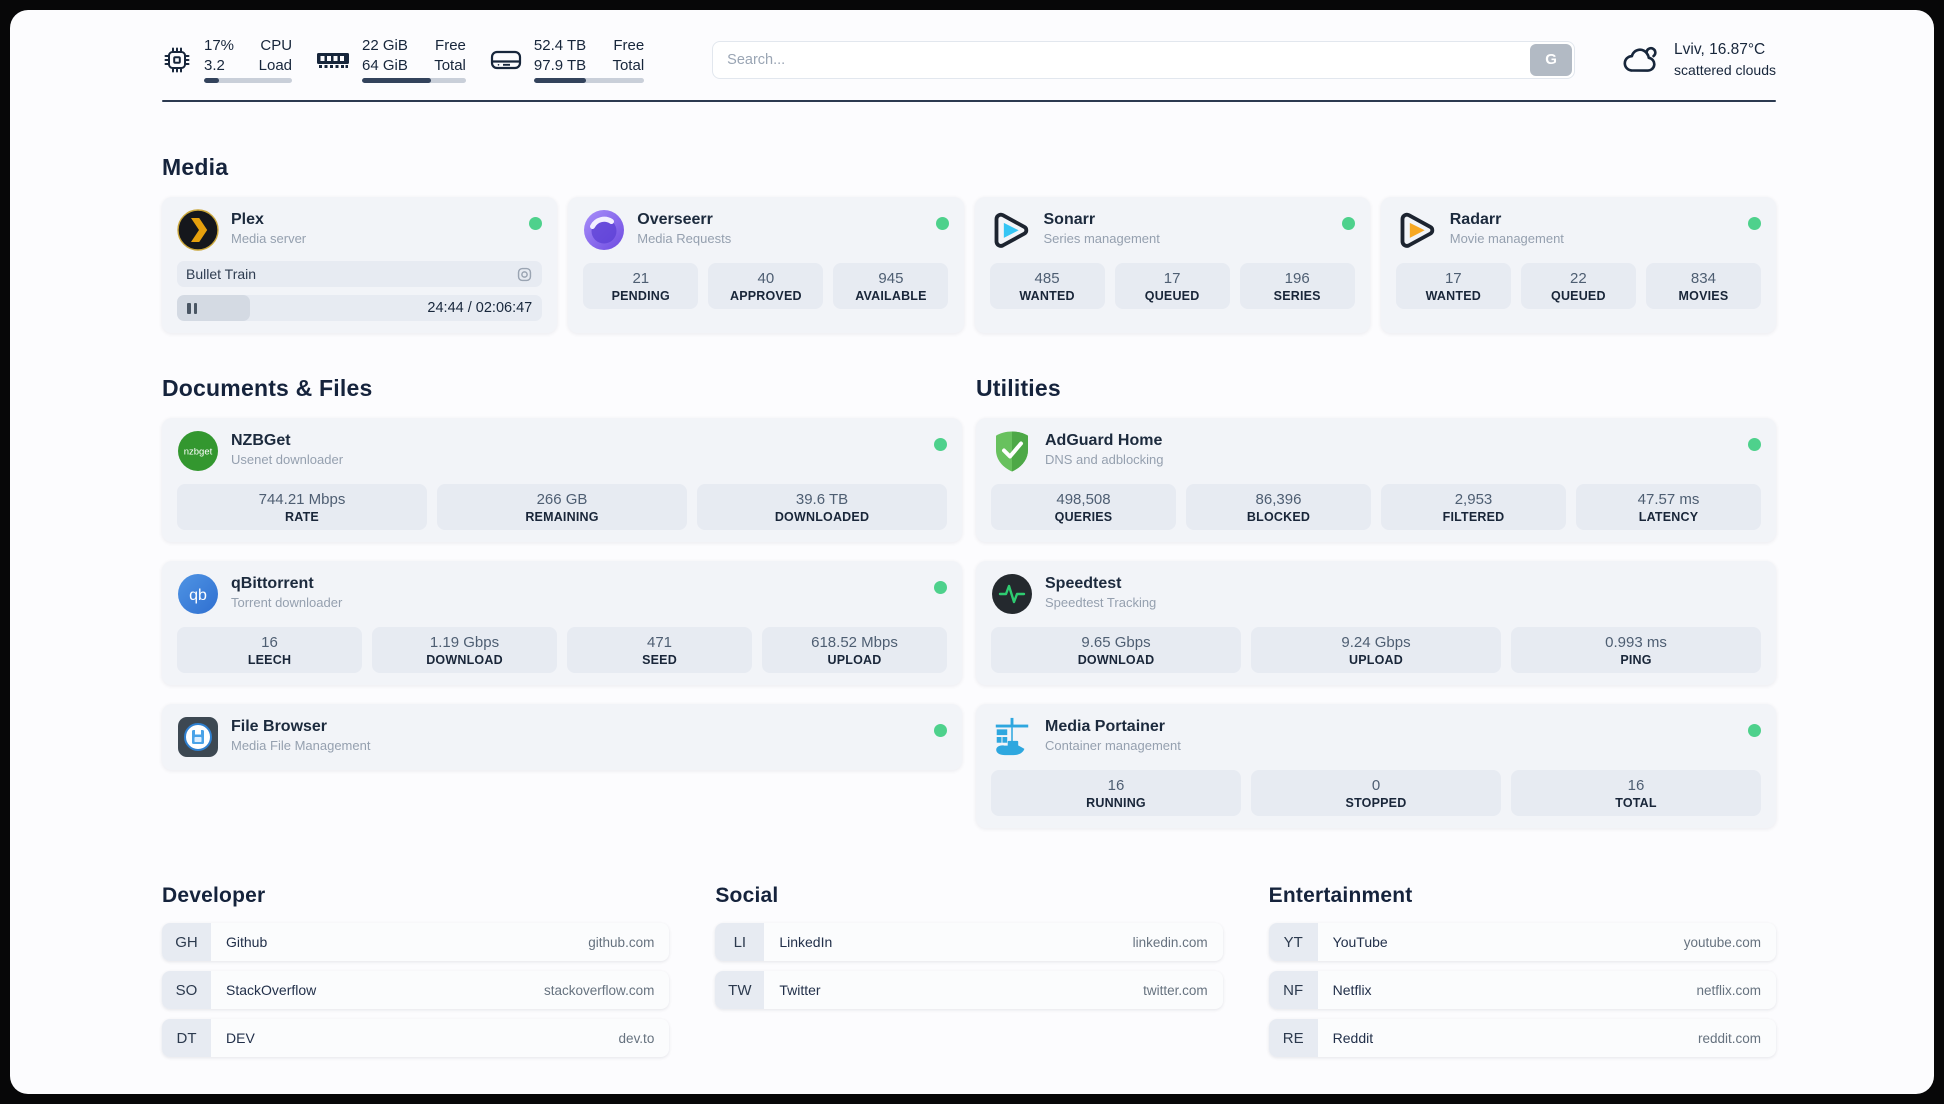 This screenshot has width=1944, height=1104. Describe the element at coordinates (1506, 238) in the screenshot. I see `app-description: Movie management` at that location.